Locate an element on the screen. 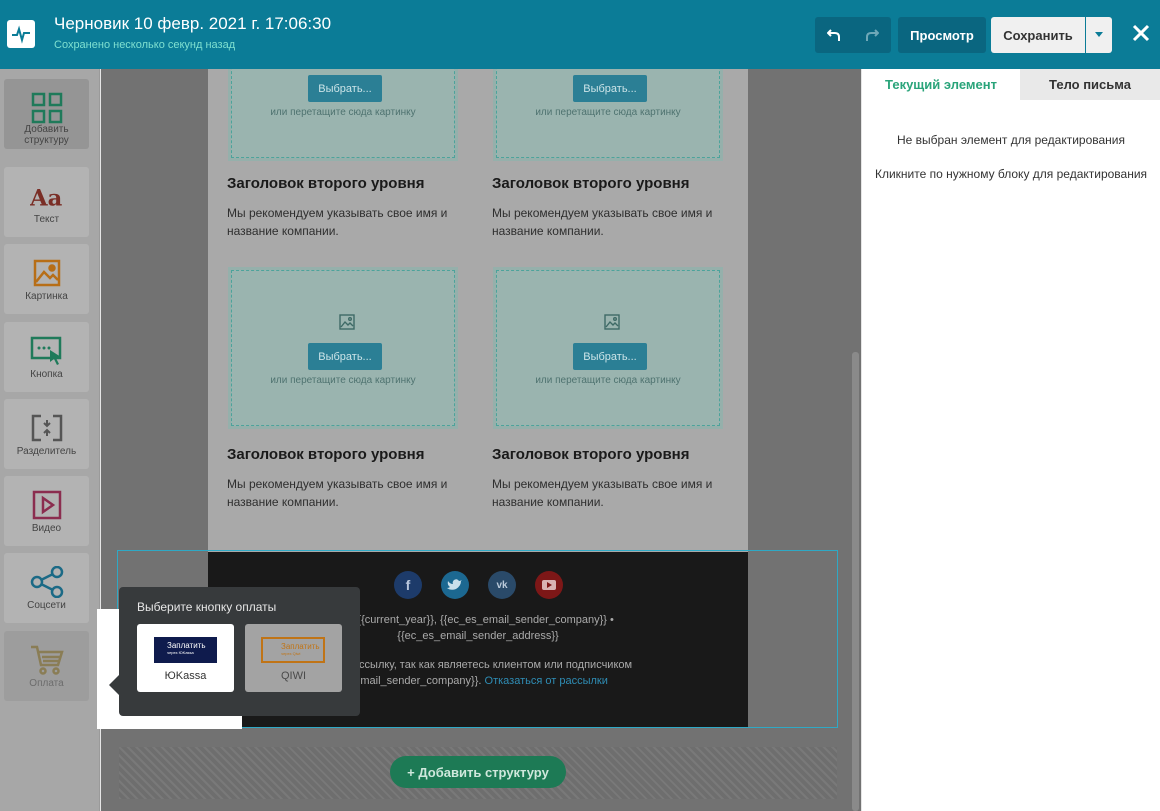  payment-option-yookassa: Заплатить через ЮKassa ЮKassa is located at coordinates (185, 658).